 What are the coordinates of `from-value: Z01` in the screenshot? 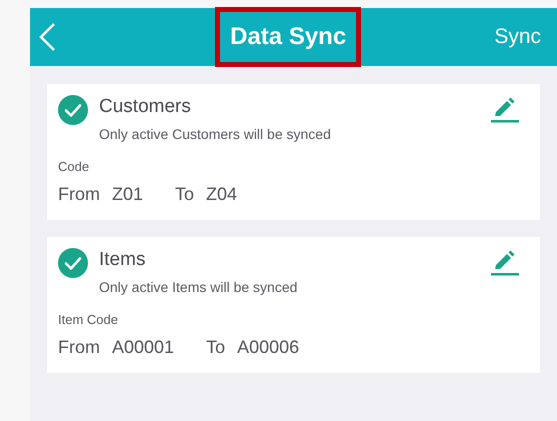 It's located at (128, 194).